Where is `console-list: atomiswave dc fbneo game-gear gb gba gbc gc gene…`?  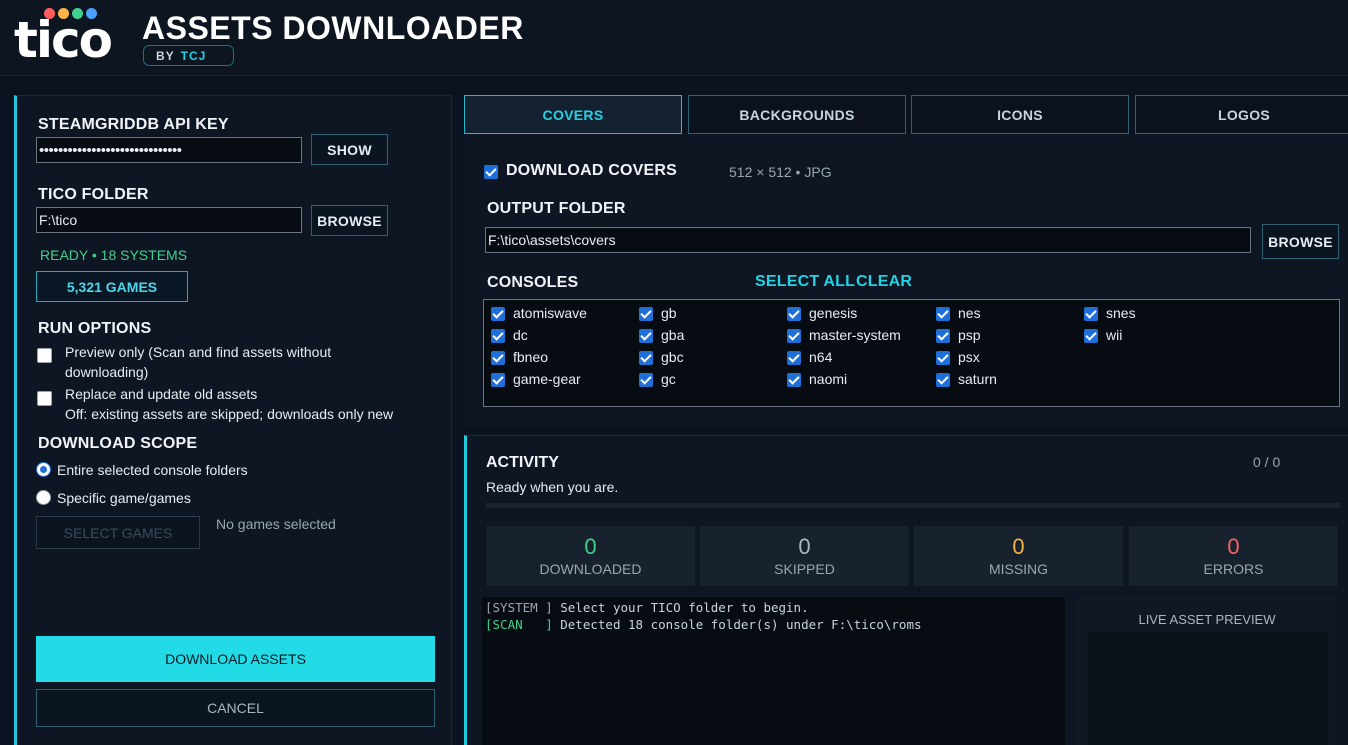
console-list: atomiswave dc fbneo game-gear gb gba gbc gc gene… is located at coordinates (911, 353).